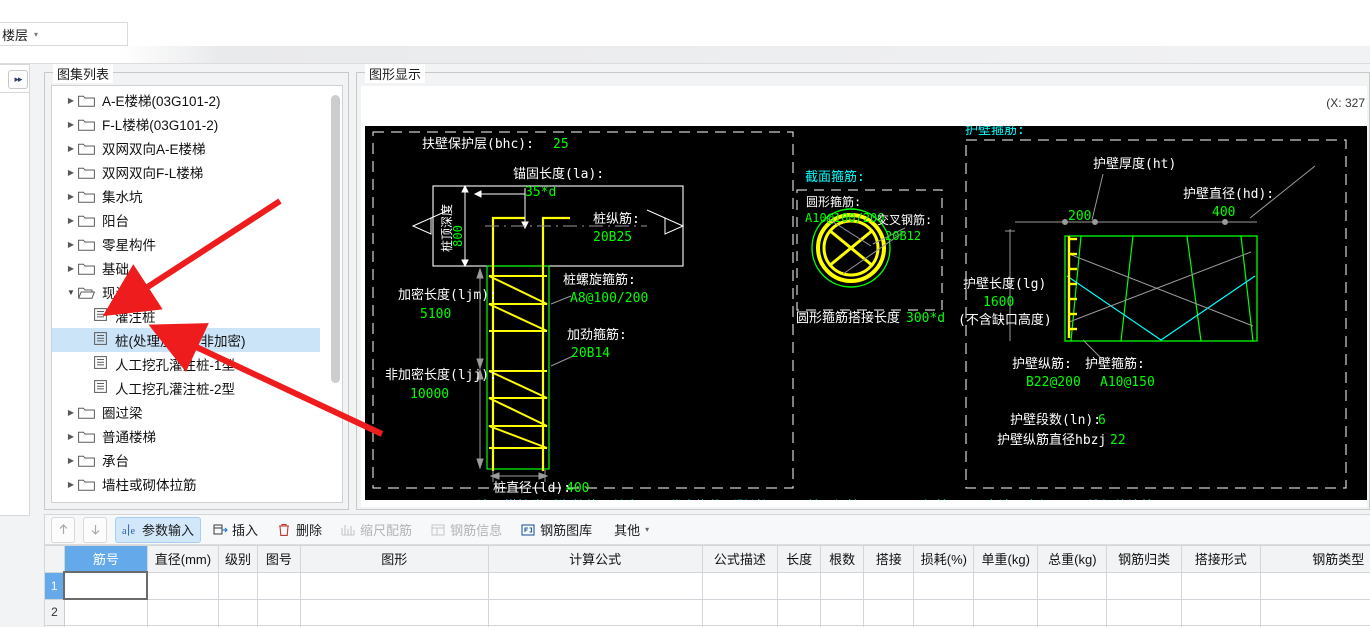 The width and height of the screenshot is (1370, 627). What do you see at coordinates (740, 559) in the screenshot?
I see `grid-column-header: 公式描述` at bounding box center [740, 559].